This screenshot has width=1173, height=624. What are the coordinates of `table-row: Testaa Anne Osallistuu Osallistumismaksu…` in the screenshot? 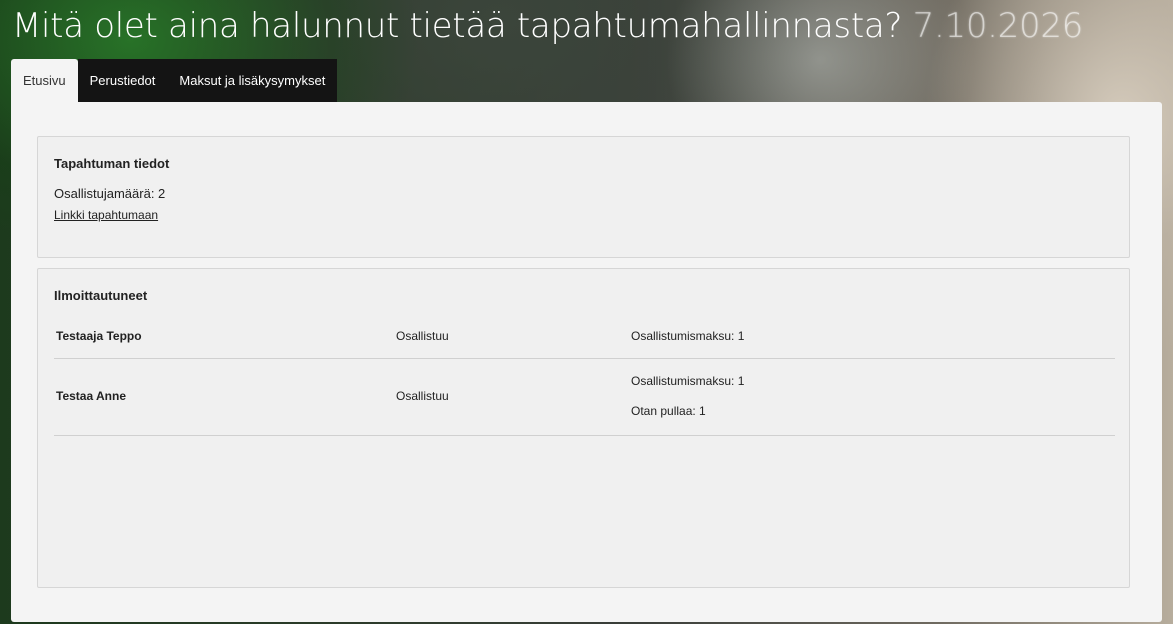 It's located at (584, 397).